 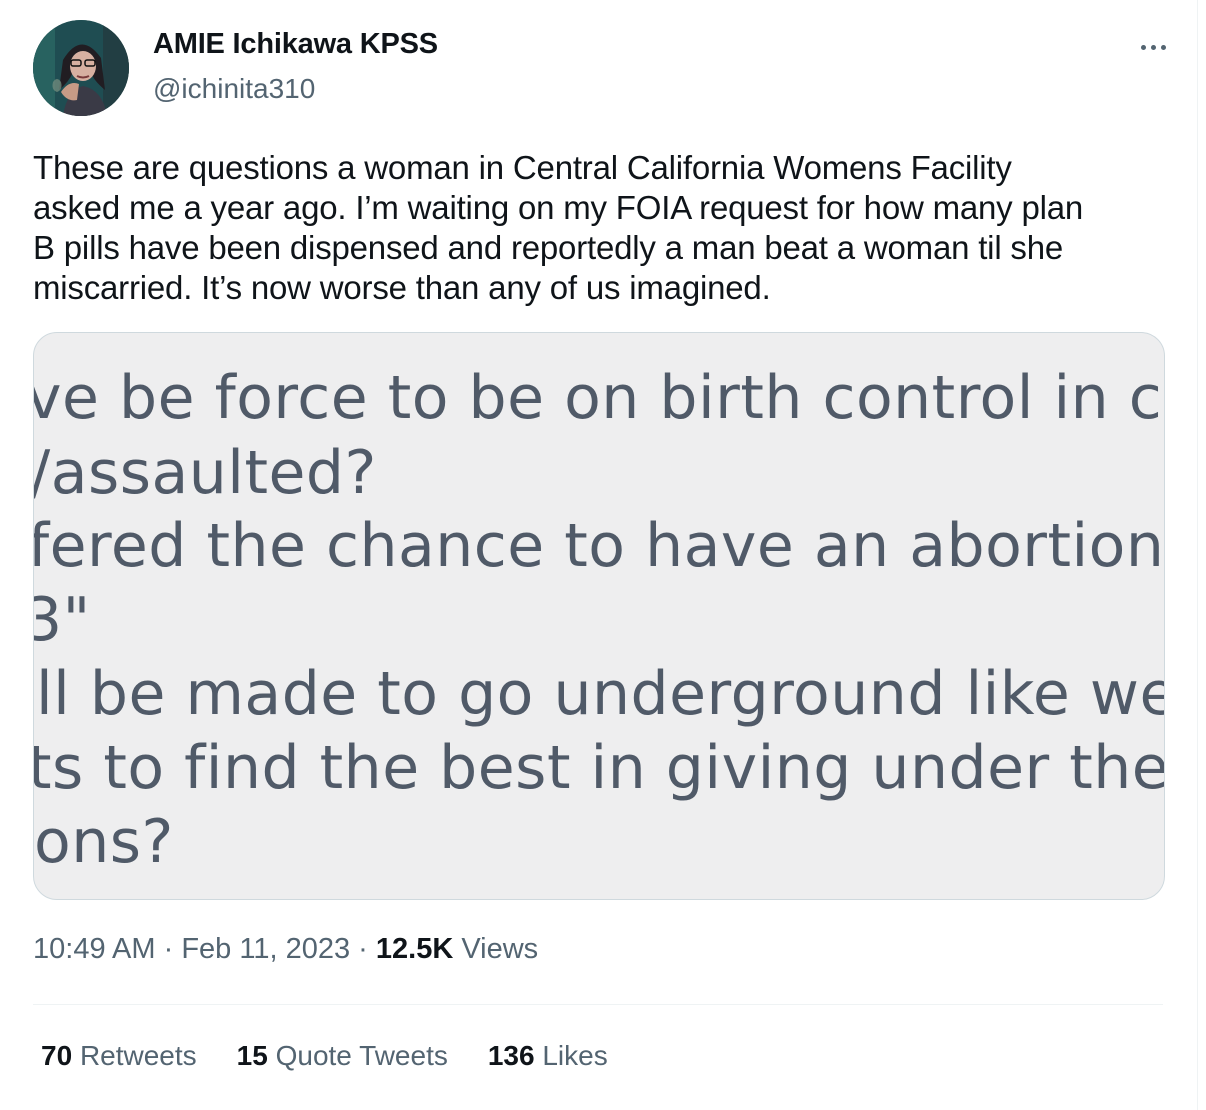 I want to click on tweet-metadata: 10:49 AM · Feb 11, 2023 · 12.5K Views, so click(x=285, y=949).